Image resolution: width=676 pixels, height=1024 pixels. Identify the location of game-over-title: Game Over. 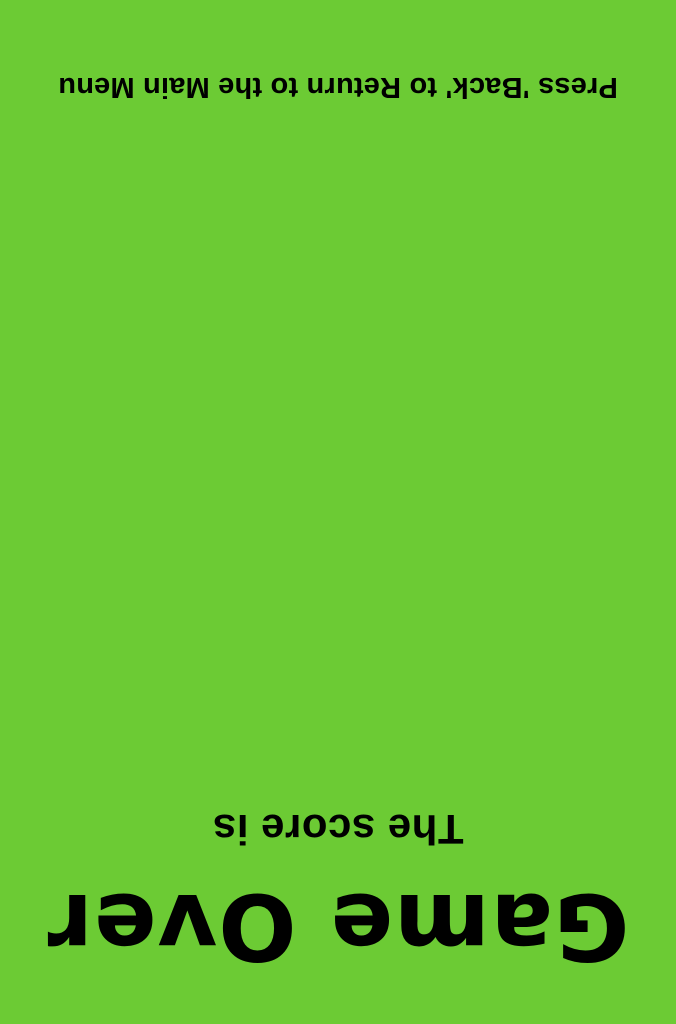
(338, 926).